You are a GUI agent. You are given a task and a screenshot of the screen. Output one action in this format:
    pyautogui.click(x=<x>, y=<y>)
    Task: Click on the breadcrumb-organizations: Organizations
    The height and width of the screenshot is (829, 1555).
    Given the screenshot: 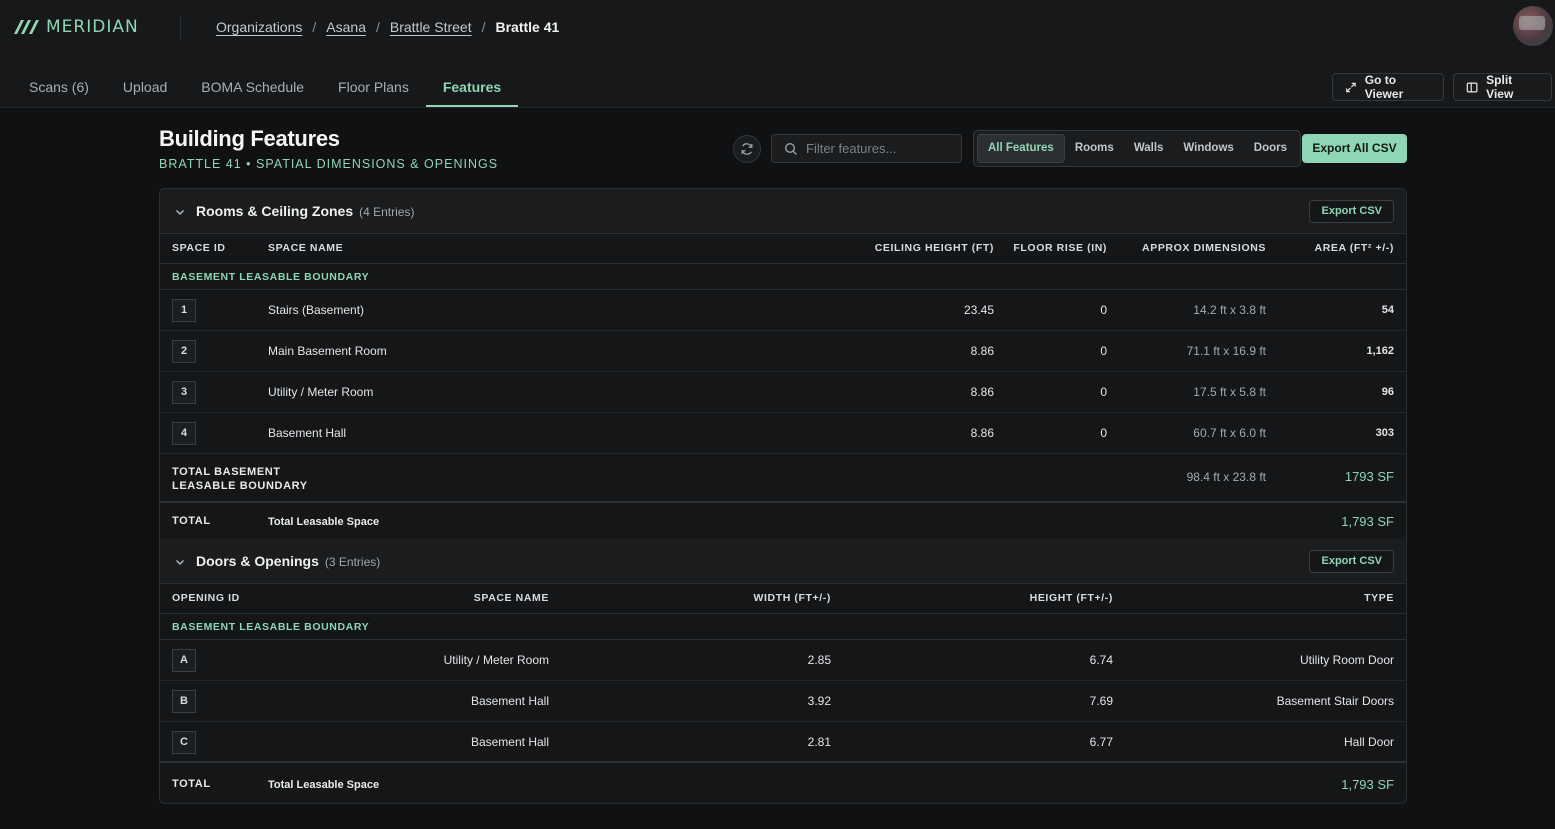 What is the action you would take?
    pyautogui.click(x=259, y=27)
    